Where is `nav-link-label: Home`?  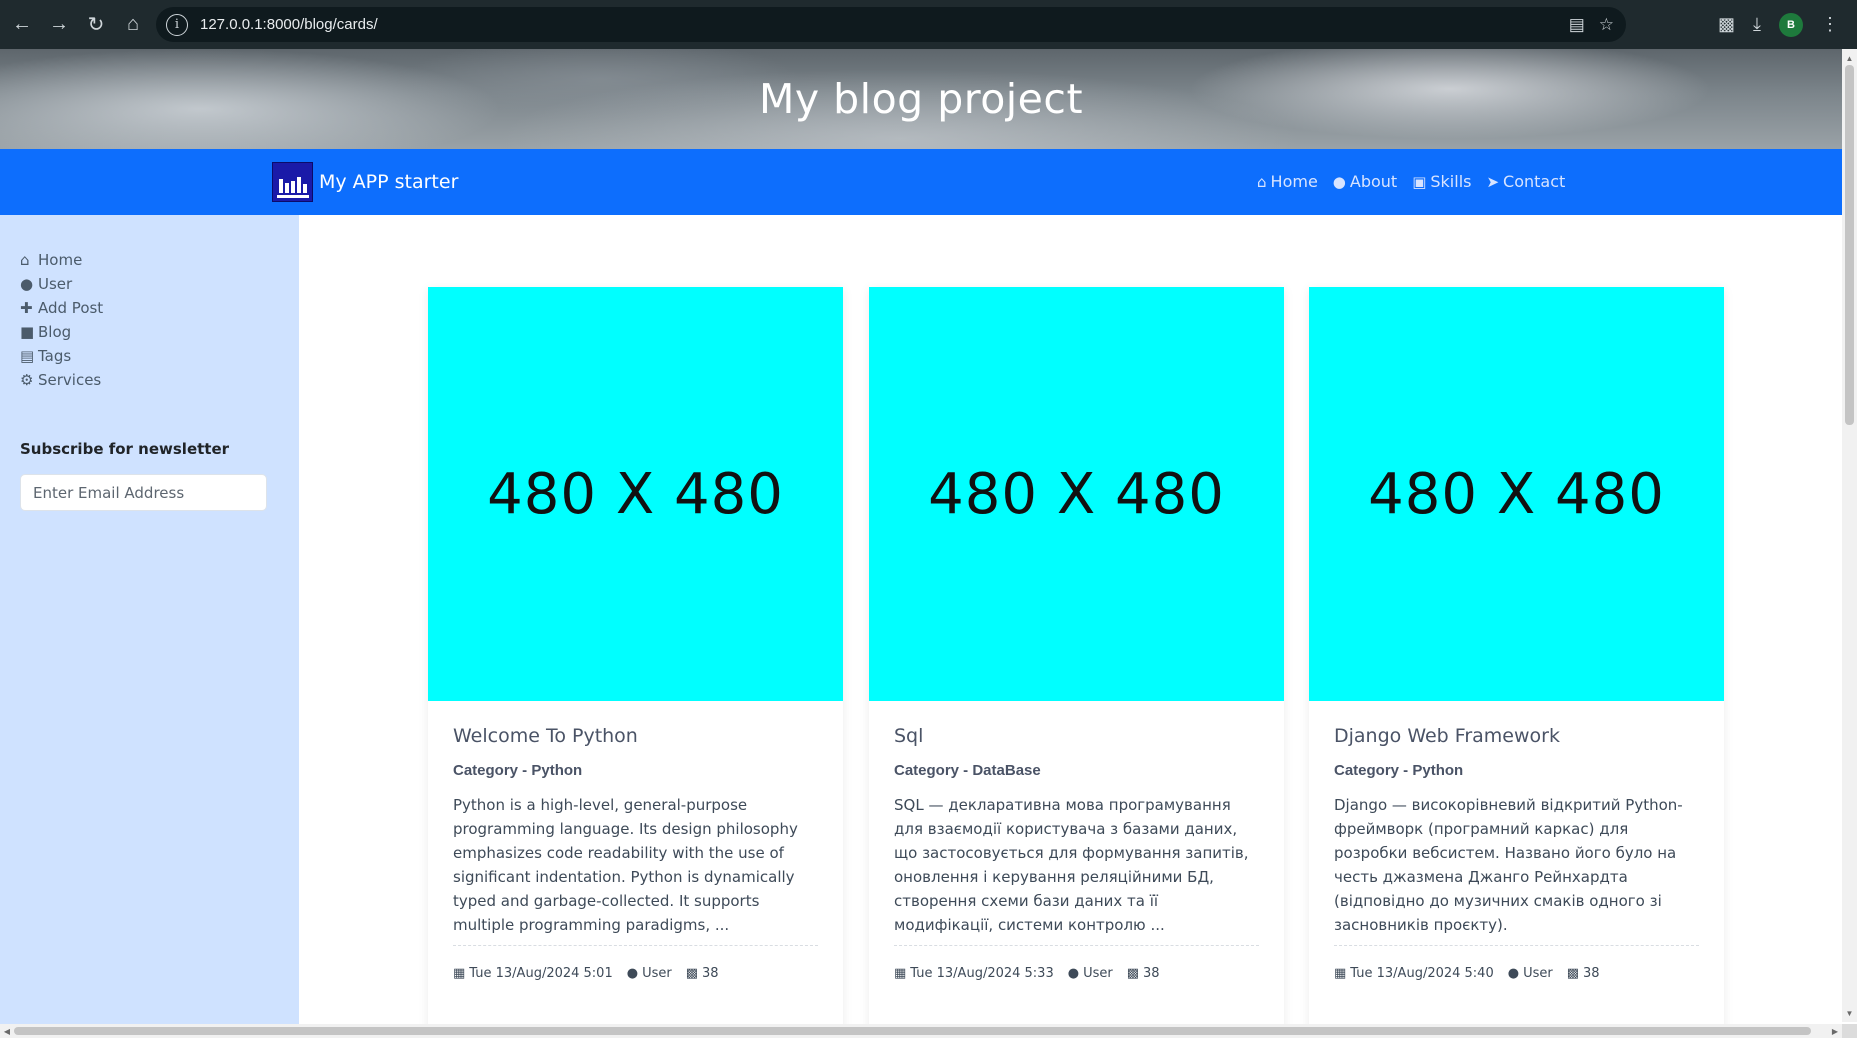
nav-link-label: Home is located at coordinates (1294, 181).